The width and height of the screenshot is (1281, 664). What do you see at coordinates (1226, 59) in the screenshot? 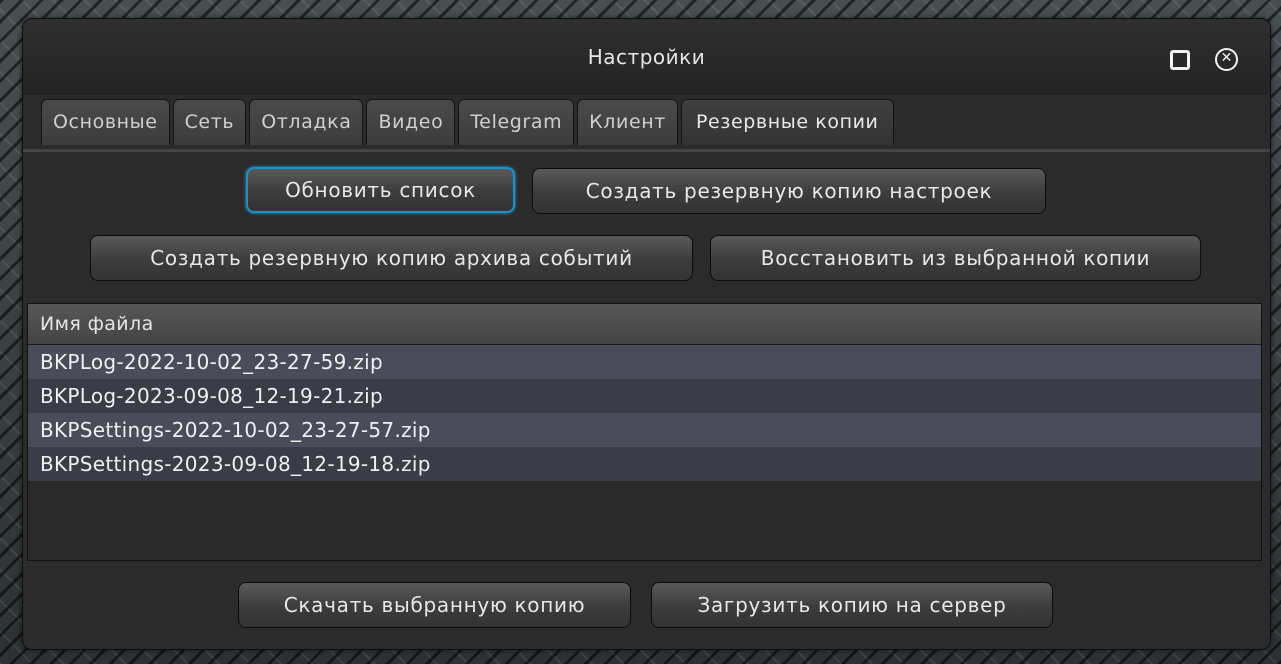
I see `close-icon: ✕` at bounding box center [1226, 59].